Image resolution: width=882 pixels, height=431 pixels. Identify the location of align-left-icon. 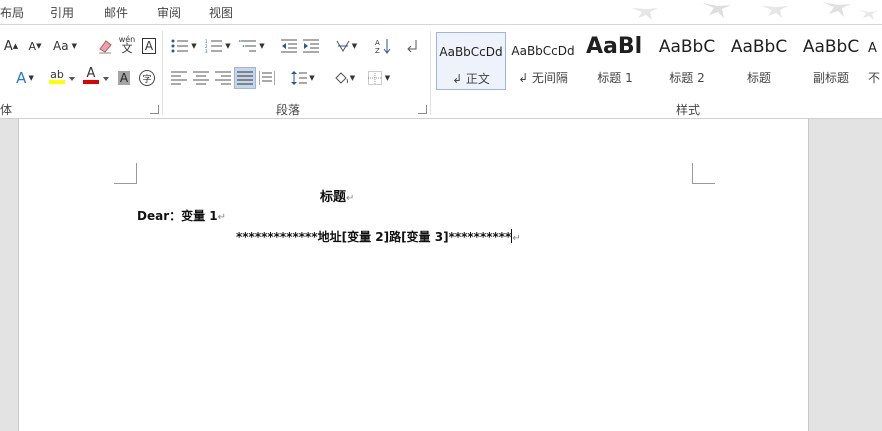
(179, 78).